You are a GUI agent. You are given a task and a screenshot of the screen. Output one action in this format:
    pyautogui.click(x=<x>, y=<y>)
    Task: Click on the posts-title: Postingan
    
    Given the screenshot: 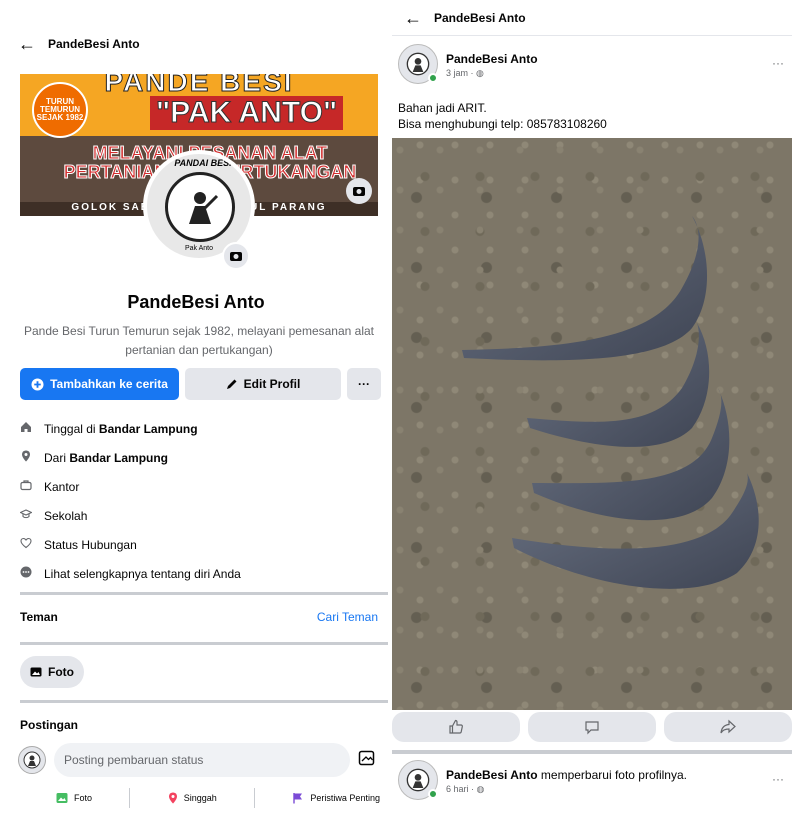 What is the action you would take?
    pyautogui.click(x=49, y=725)
    